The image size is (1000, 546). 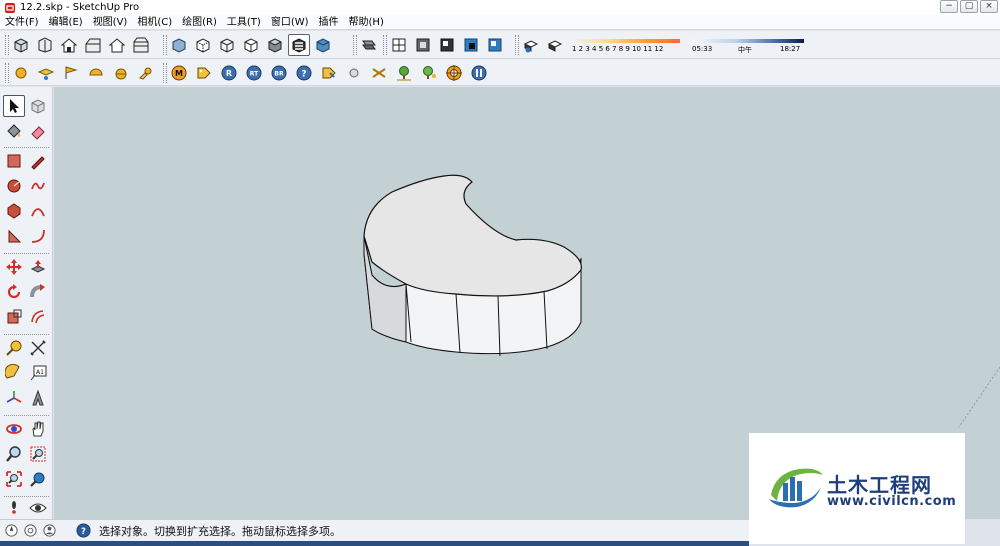 What do you see at coordinates (471, 45) in the screenshot?
I see `component-d-button` at bounding box center [471, 45].